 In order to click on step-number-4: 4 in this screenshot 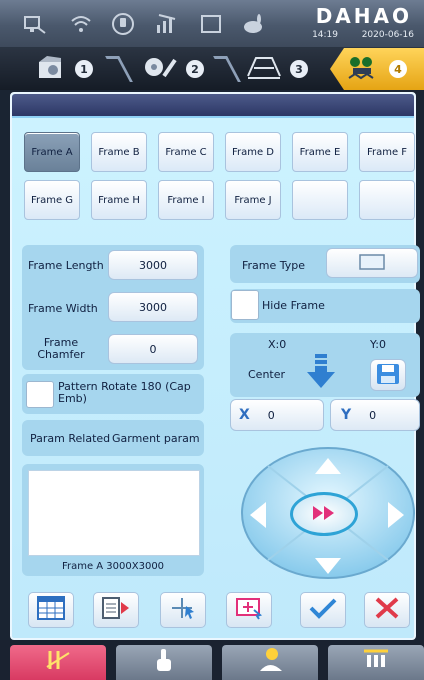, I will do `click(398, 69)`.